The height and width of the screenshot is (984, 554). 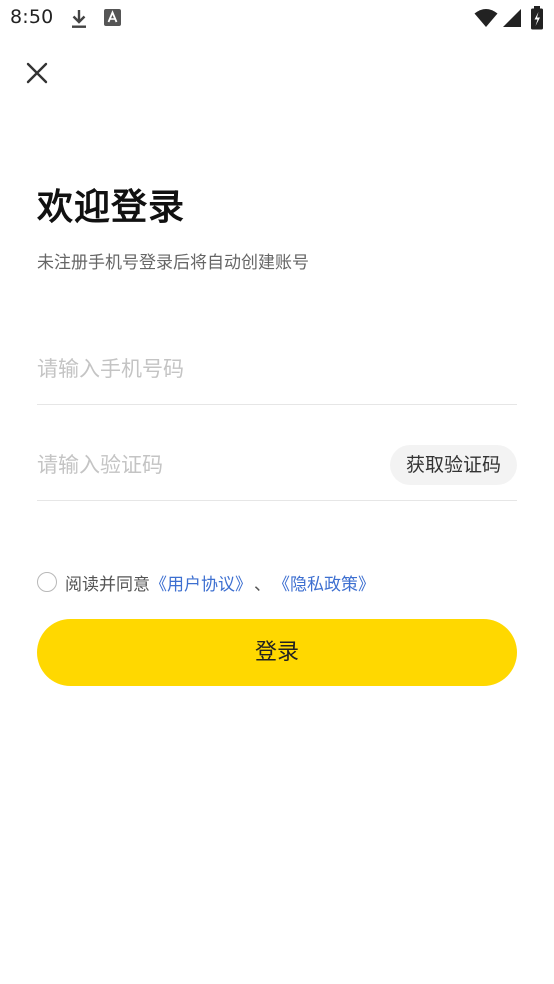 What do you see at coordinates (277, 652) in the screenshot?
I see `login-button: 登录` at bounding box center [277, 652].